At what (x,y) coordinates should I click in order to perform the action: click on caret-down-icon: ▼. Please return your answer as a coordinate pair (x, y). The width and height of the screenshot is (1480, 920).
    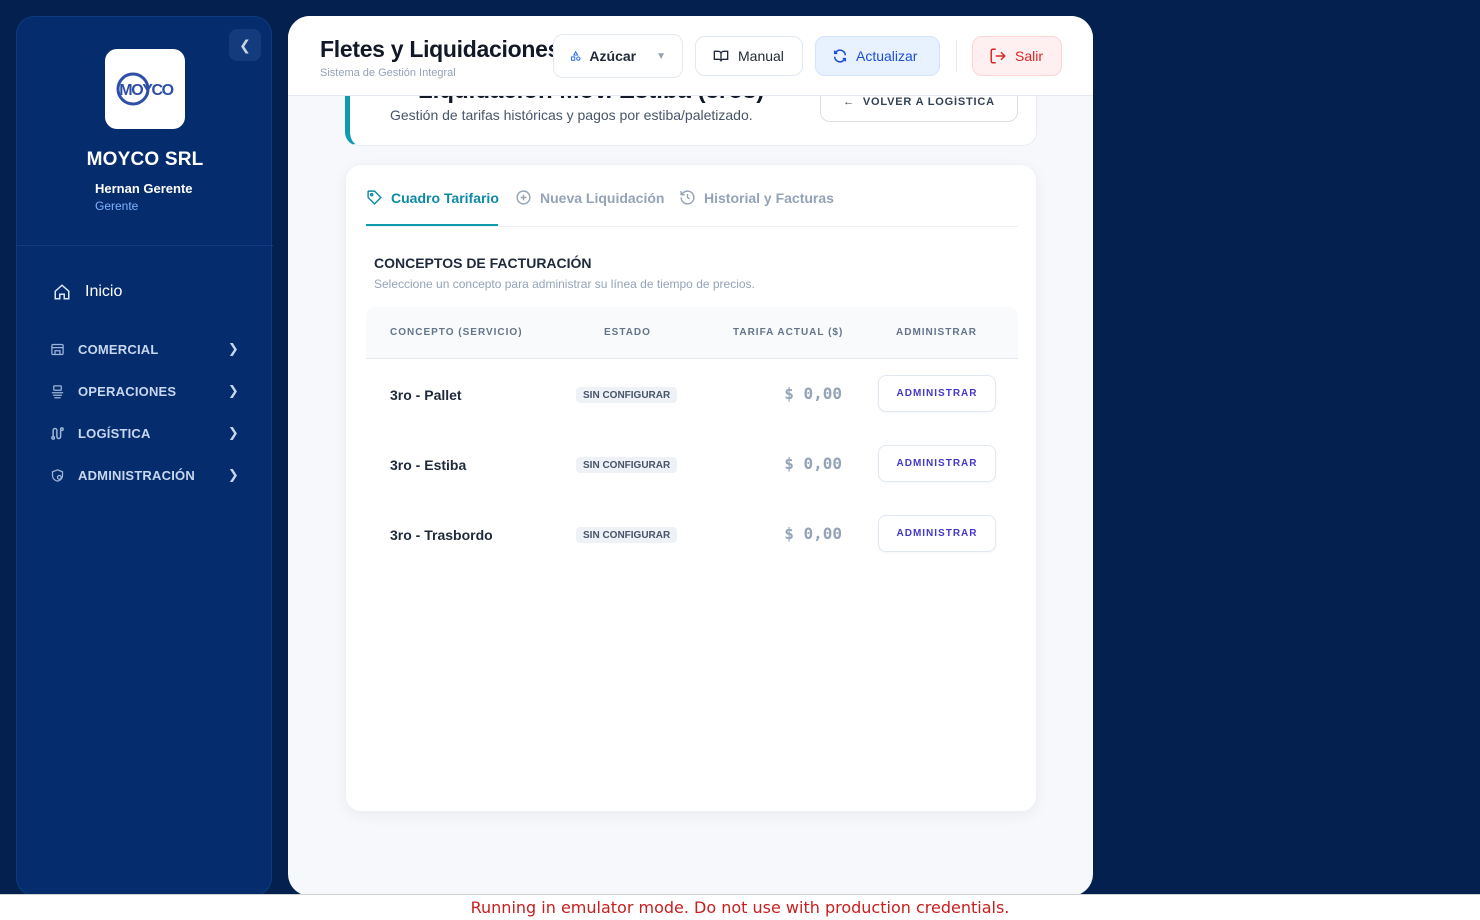
    Looking at the image, I should click on (661, 56).